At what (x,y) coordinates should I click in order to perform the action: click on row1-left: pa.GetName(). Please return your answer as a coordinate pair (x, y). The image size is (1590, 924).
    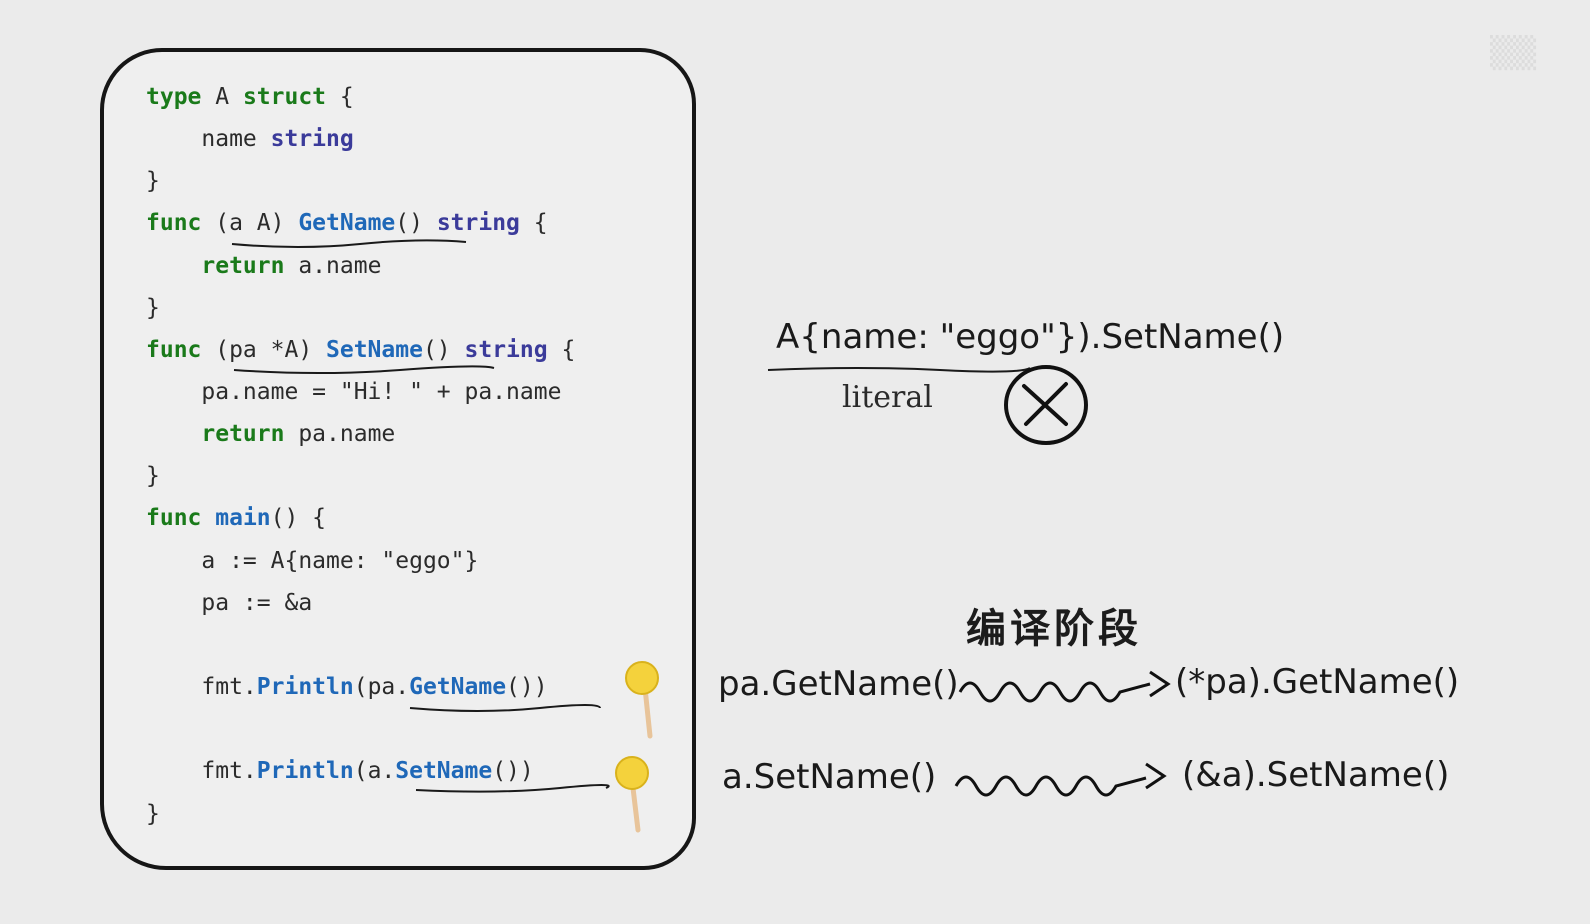
    Looking at the image, I should click on (838, 684).